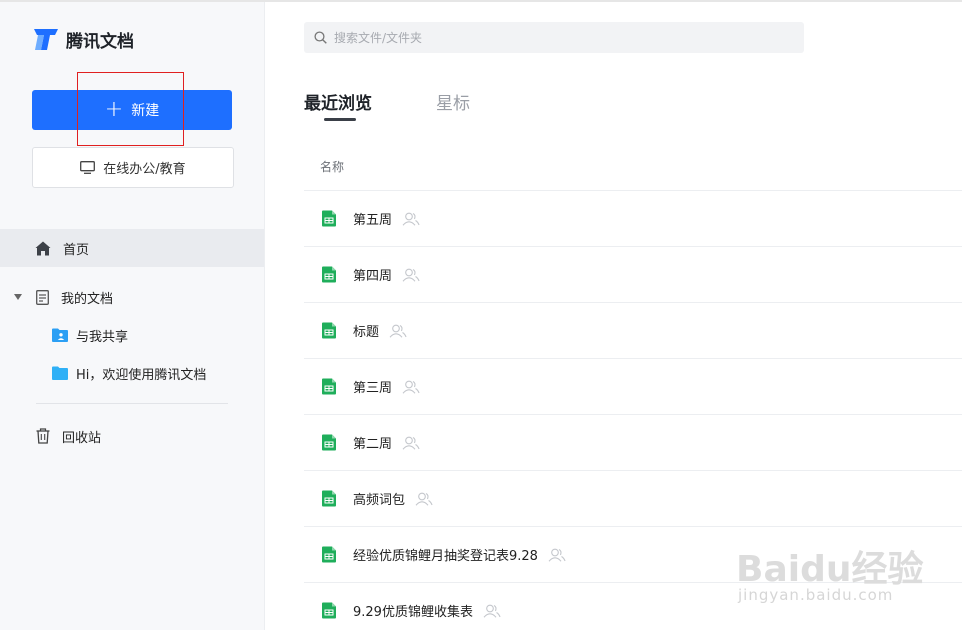  Describe the element at coordinates (43, 436) in the screenshot. I see `trash-icon` at that location.